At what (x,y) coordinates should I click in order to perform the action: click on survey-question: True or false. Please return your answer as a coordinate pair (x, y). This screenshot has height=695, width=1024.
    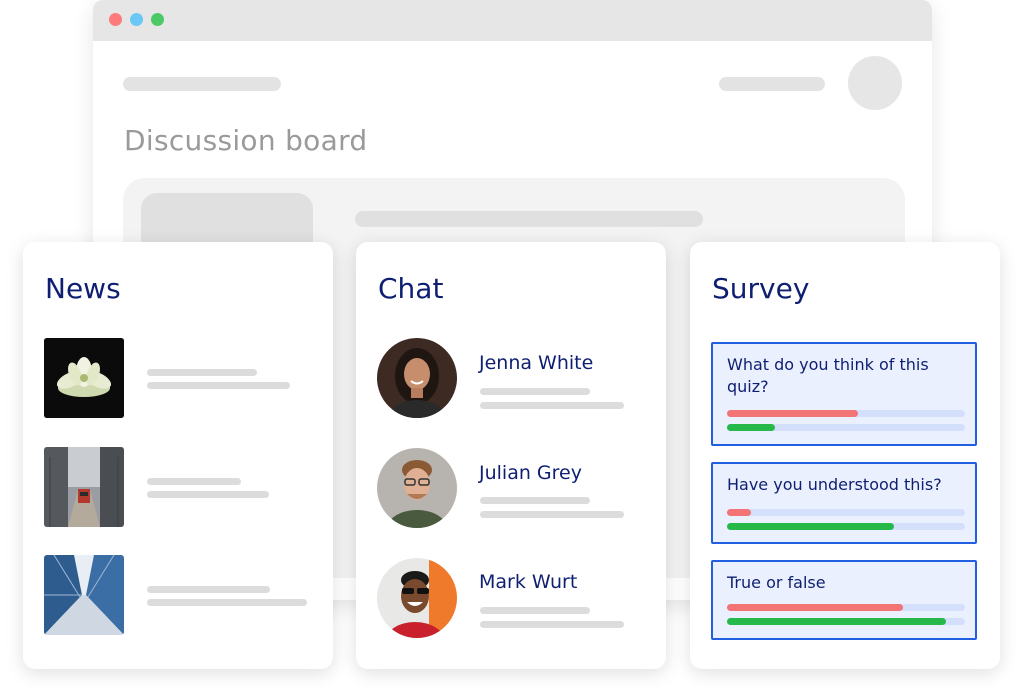
    Looking at the image, I should click on (844, 600).